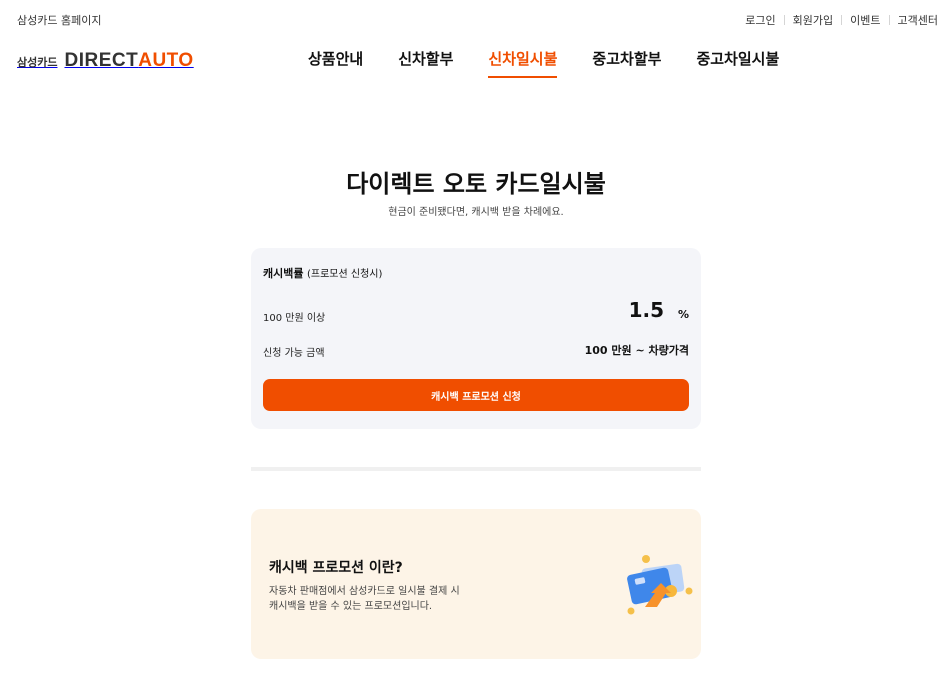 Image resolution: width=952 pixels, height=680 pixels. What do you see at coordinates (166, 60) in the screenshot?
I see `logo-auto-text: AUTO` at bounding box center [166, 60].